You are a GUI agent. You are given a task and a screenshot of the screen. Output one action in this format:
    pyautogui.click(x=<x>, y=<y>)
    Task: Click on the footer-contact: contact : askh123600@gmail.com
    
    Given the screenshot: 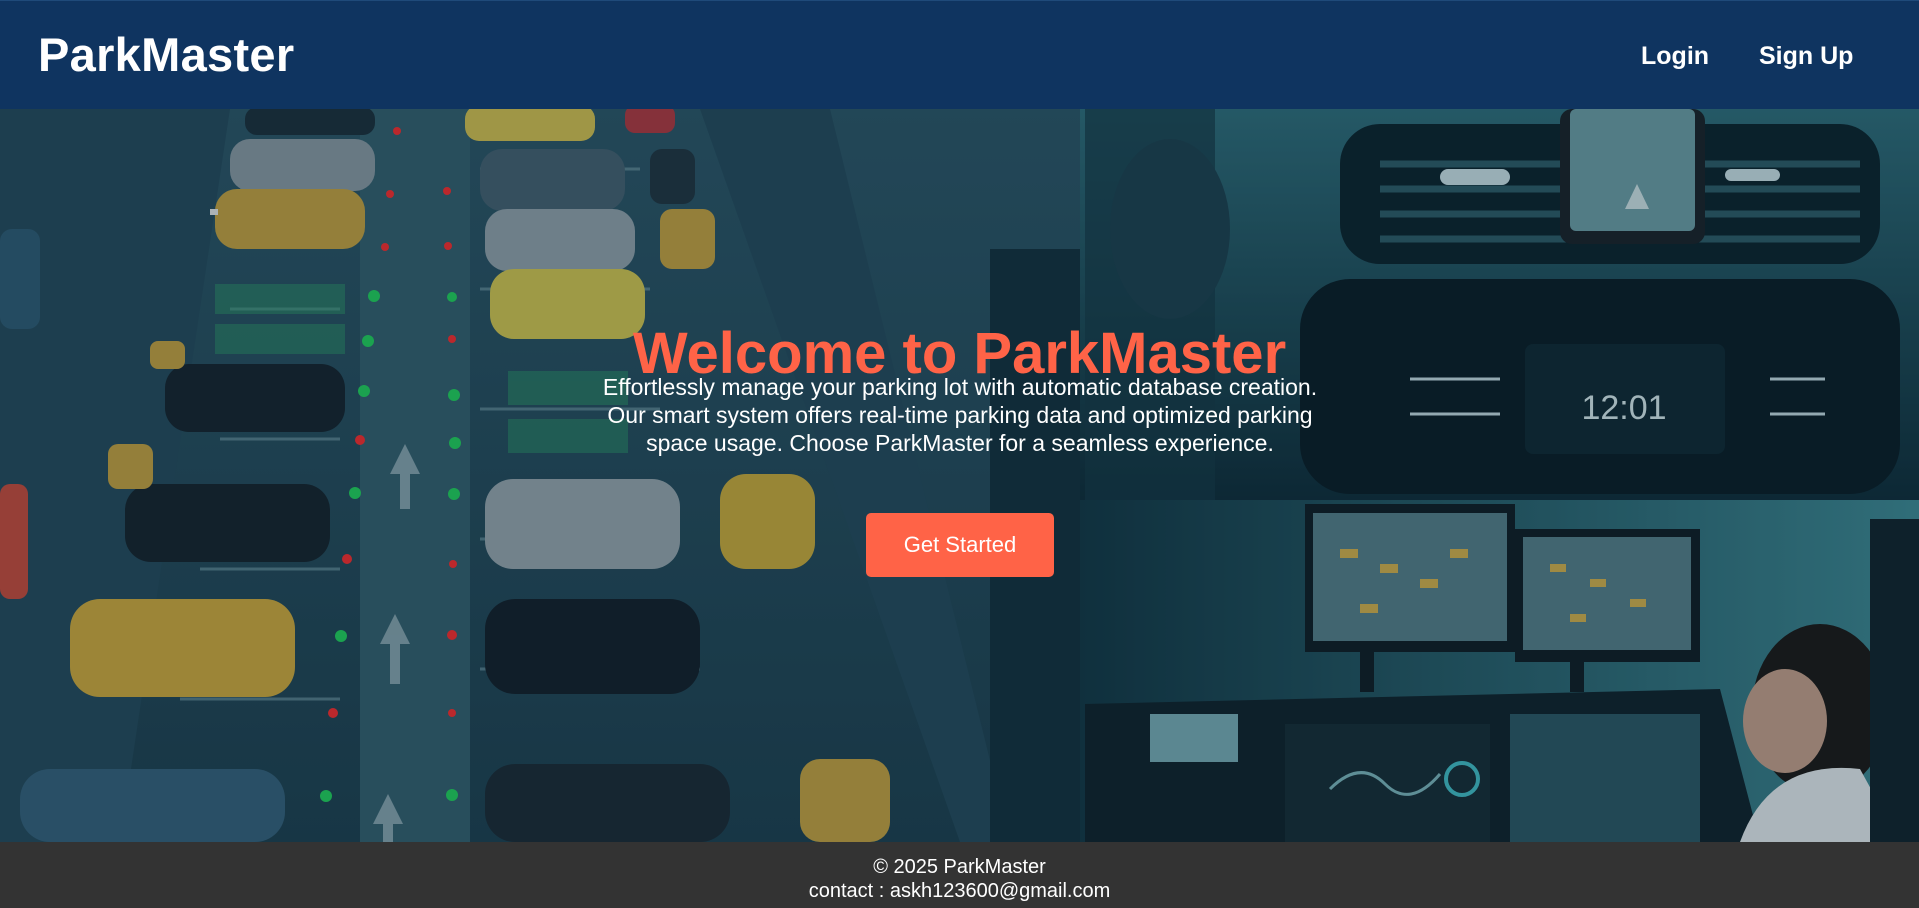 What is the action you would take?
    pyautogui.click(x=959, y=891)
    